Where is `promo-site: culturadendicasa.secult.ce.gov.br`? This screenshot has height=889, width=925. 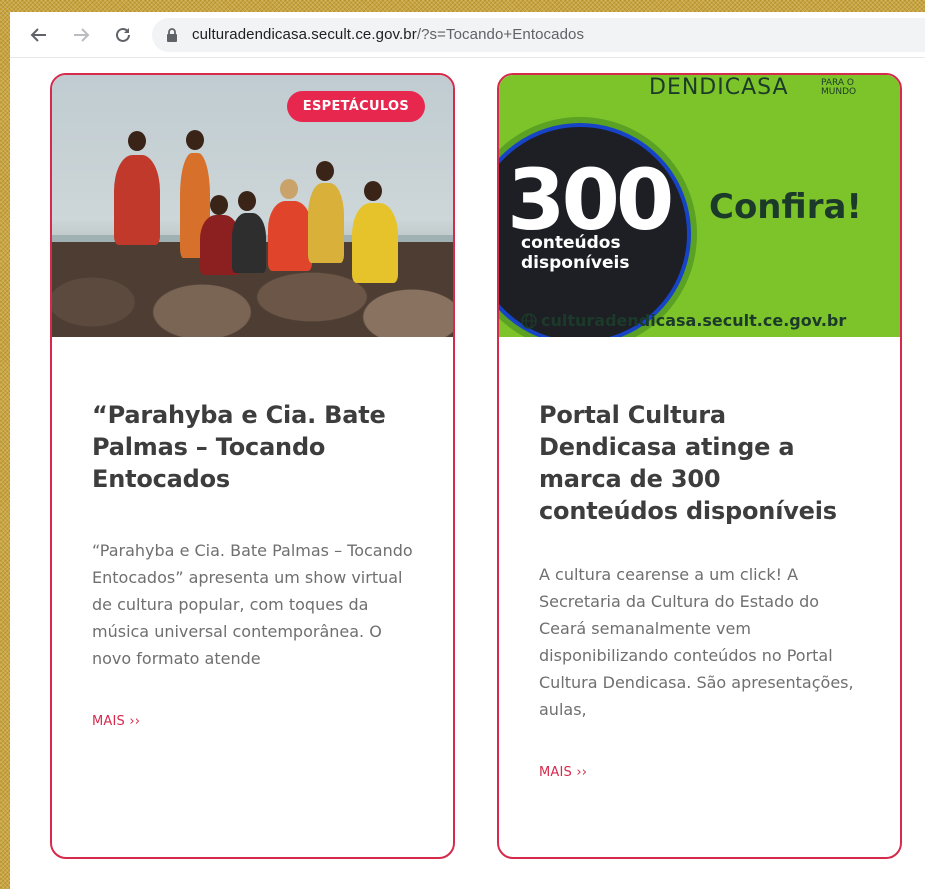
promo-site: culturadendicasa.secult.ce.gov.br is located at coordinates (683, 320).